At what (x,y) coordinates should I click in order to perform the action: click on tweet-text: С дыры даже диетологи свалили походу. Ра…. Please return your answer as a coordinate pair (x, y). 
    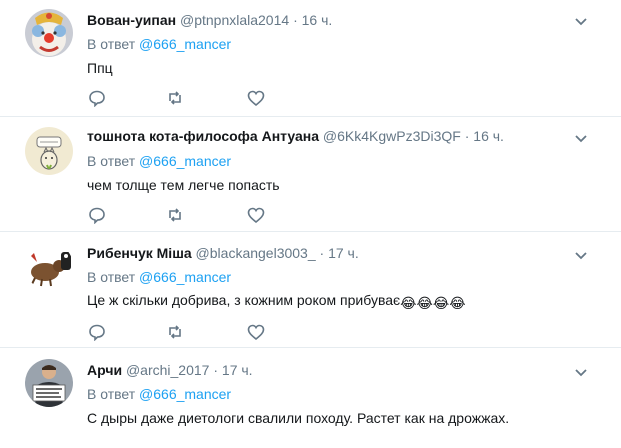
    Looking at the image, I should click on (298, 418).